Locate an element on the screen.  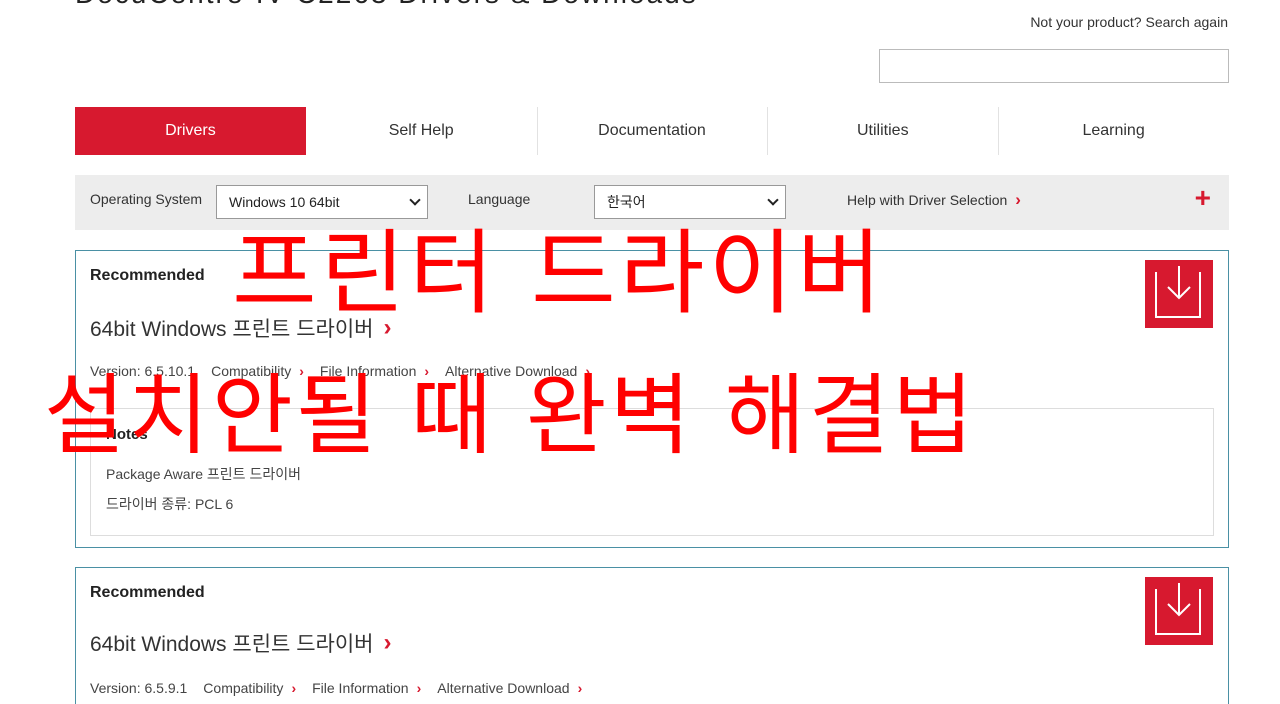
overlay-headline-line-2: 설치안될 때 완벽 해결법 is located at coordinates (510, 415).